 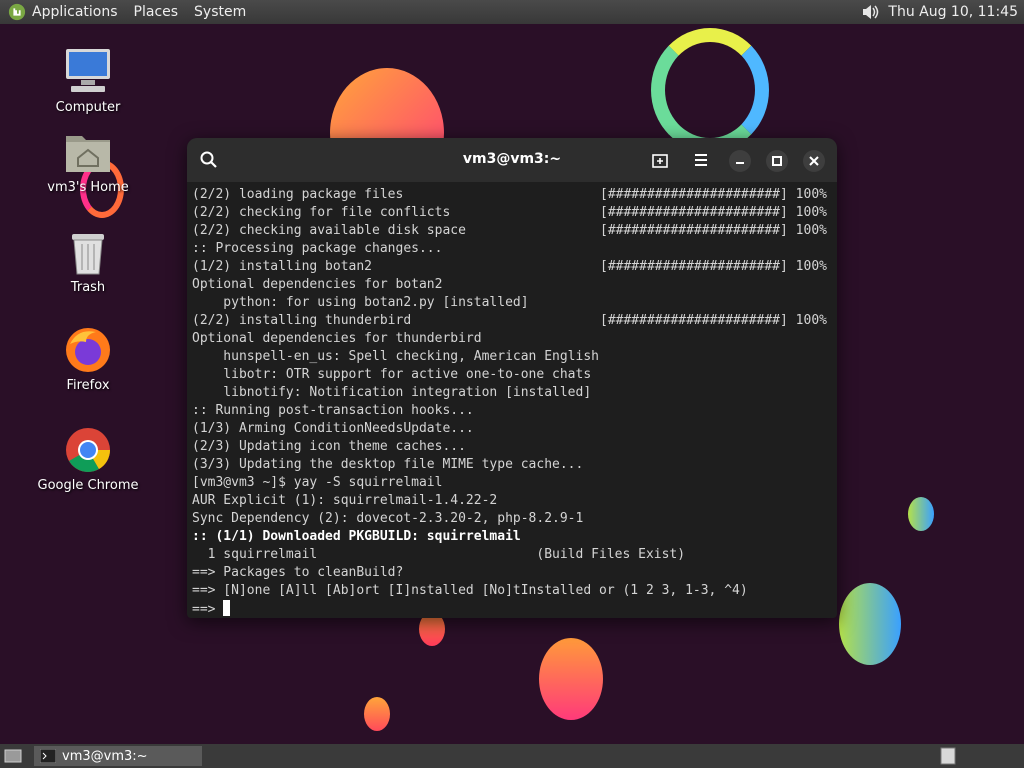 I want to click on taskbar-item-label: vm3@vm3:~, so click(x=105, y=756).